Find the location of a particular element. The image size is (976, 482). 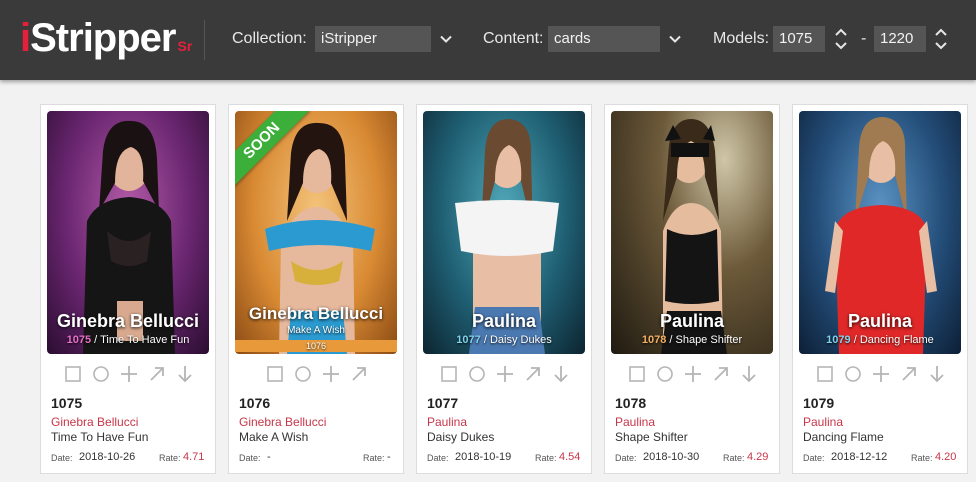

card-overlay-number: 1076 is located at coordinates (316, 346).